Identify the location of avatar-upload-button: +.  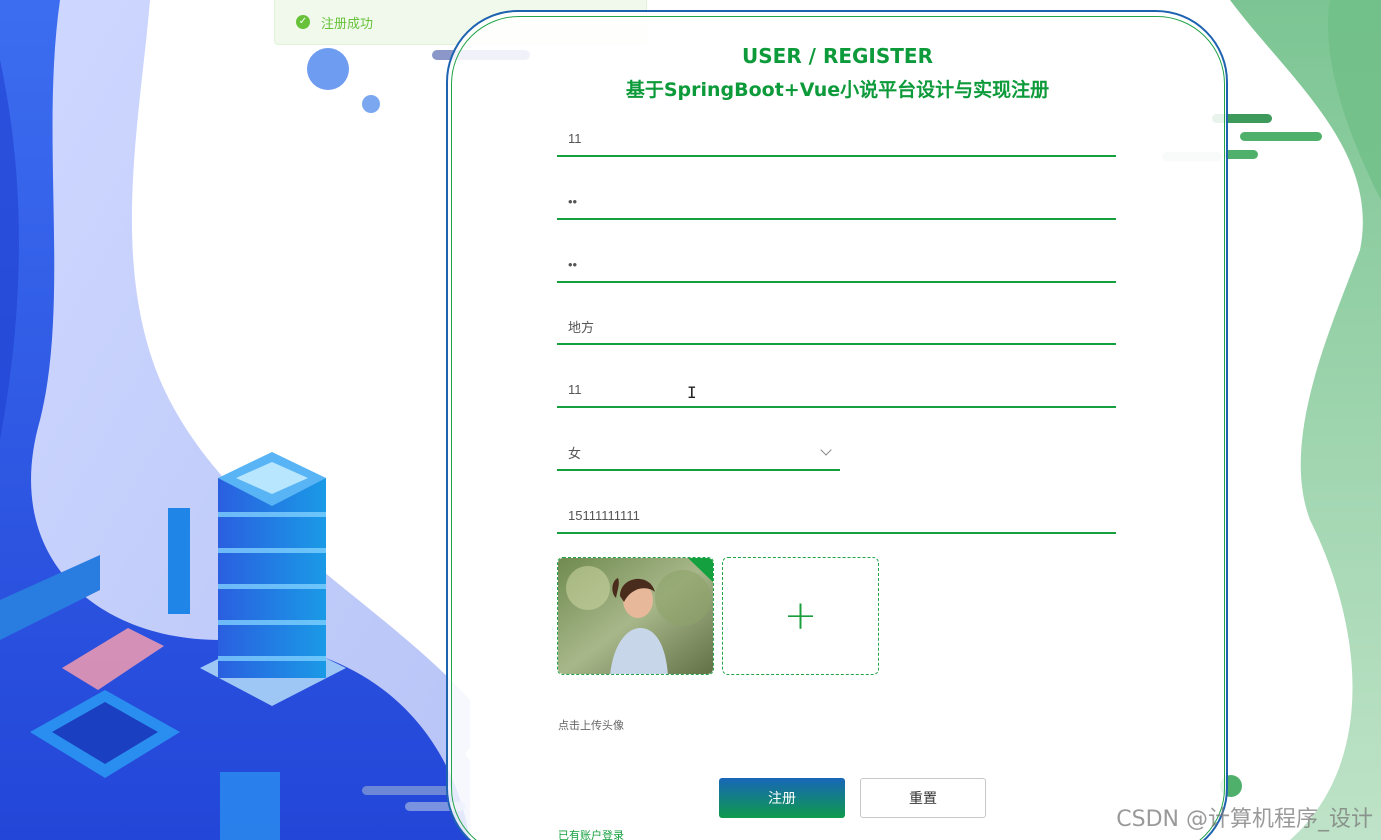
(800, 616).